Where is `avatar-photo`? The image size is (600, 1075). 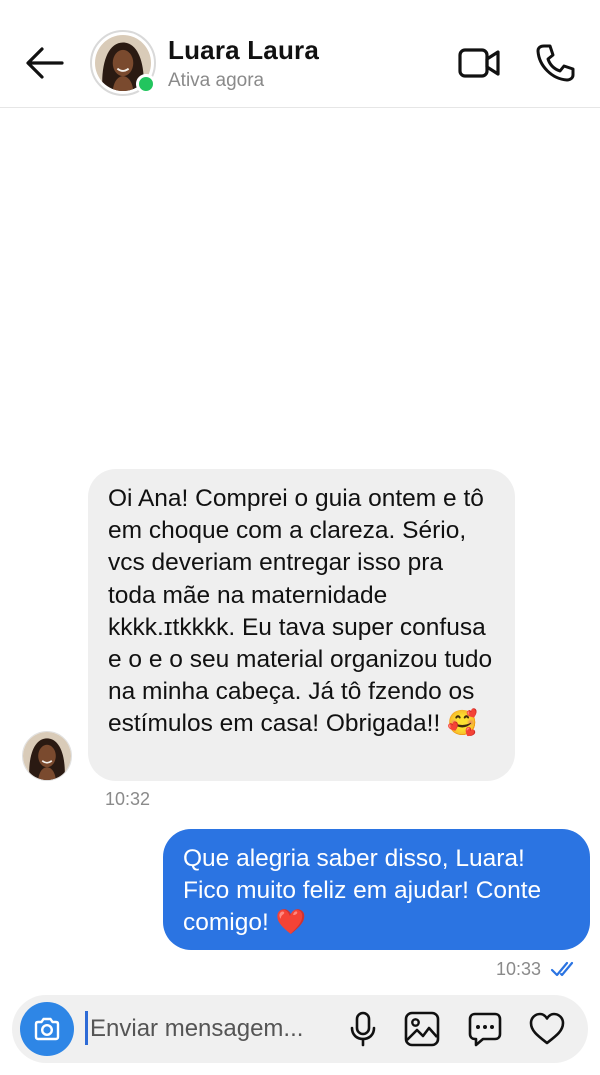
avatar-photo is located at coordinates (47, 756).